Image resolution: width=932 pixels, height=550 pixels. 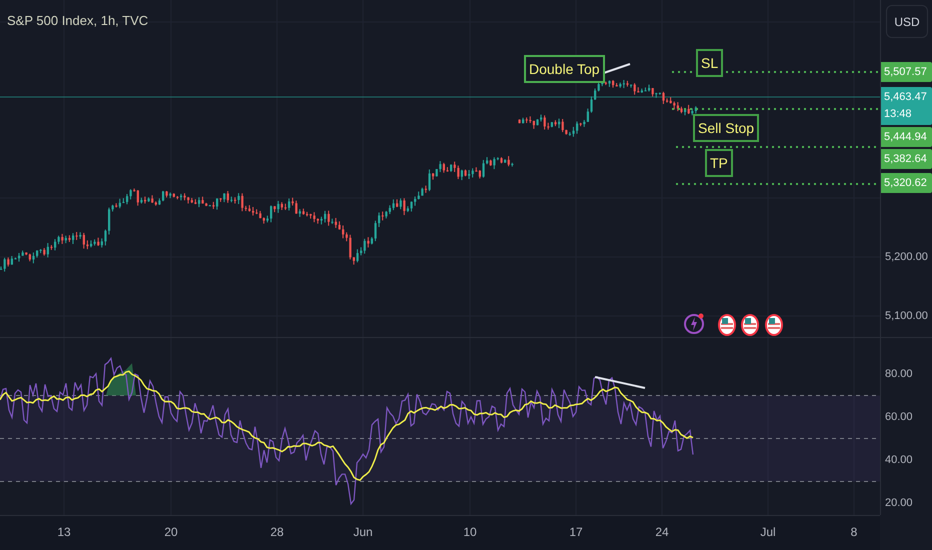 I want to click on price-label: 5,507.57, so click(x=906, y=72).